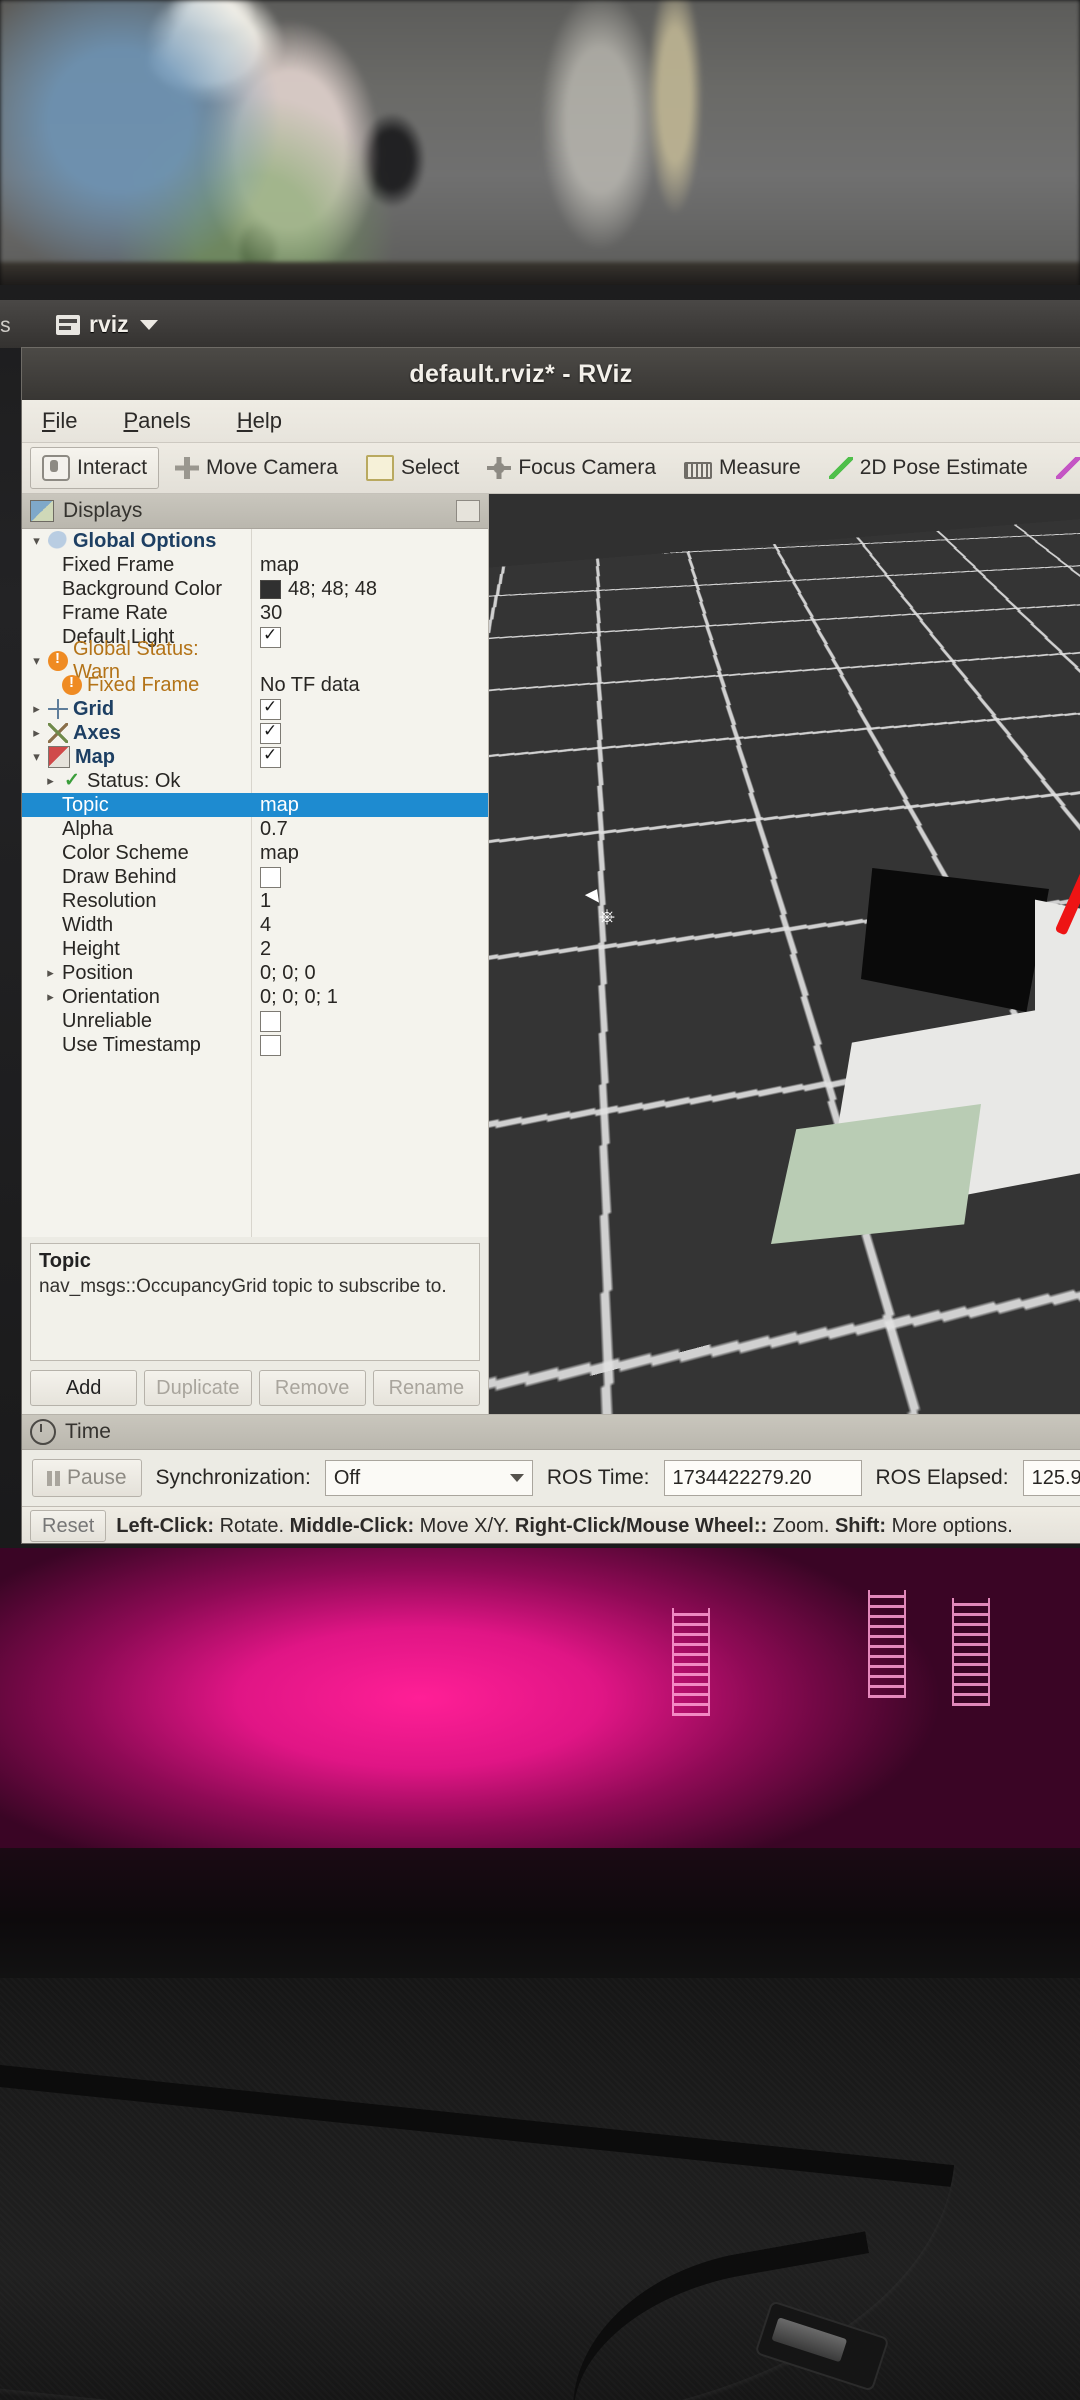  I want to click on tree-row-value: 0; 0; 0; 1, so click(299, 996).